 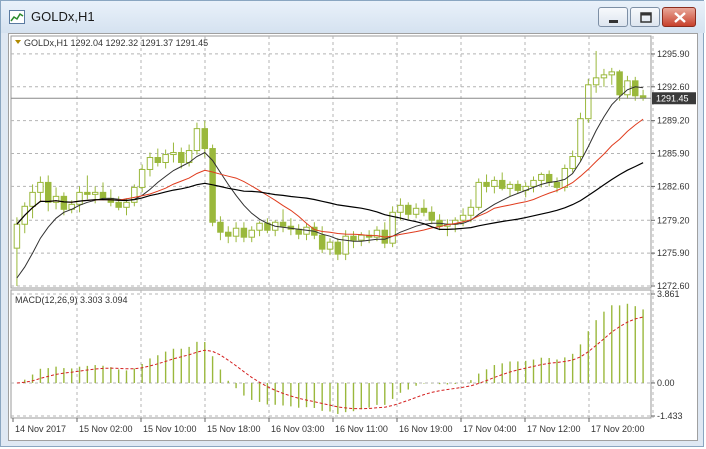 What do you see at coordinates (673, 121) in the screenshot?
I see `price-tick-label: 1289.20` at bounding box center [673, 121].